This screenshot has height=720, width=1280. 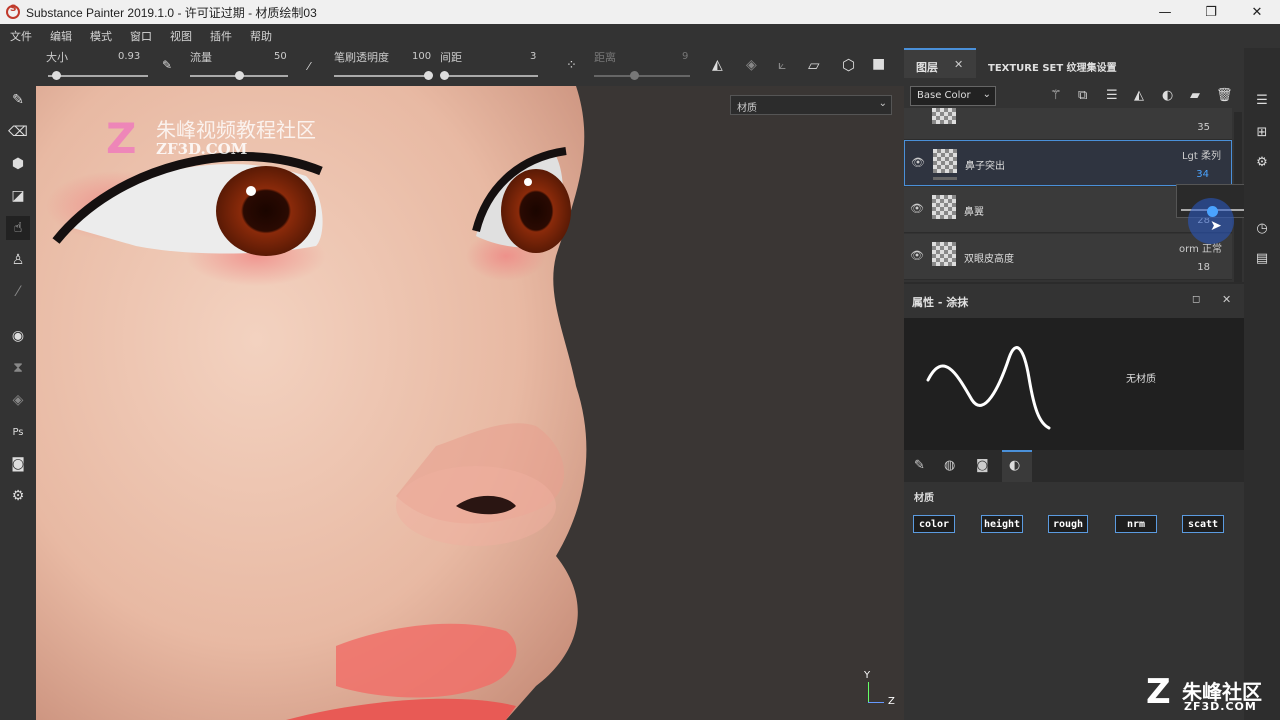 I want to click on menu-view: 视图, so click(x=181, y=36).